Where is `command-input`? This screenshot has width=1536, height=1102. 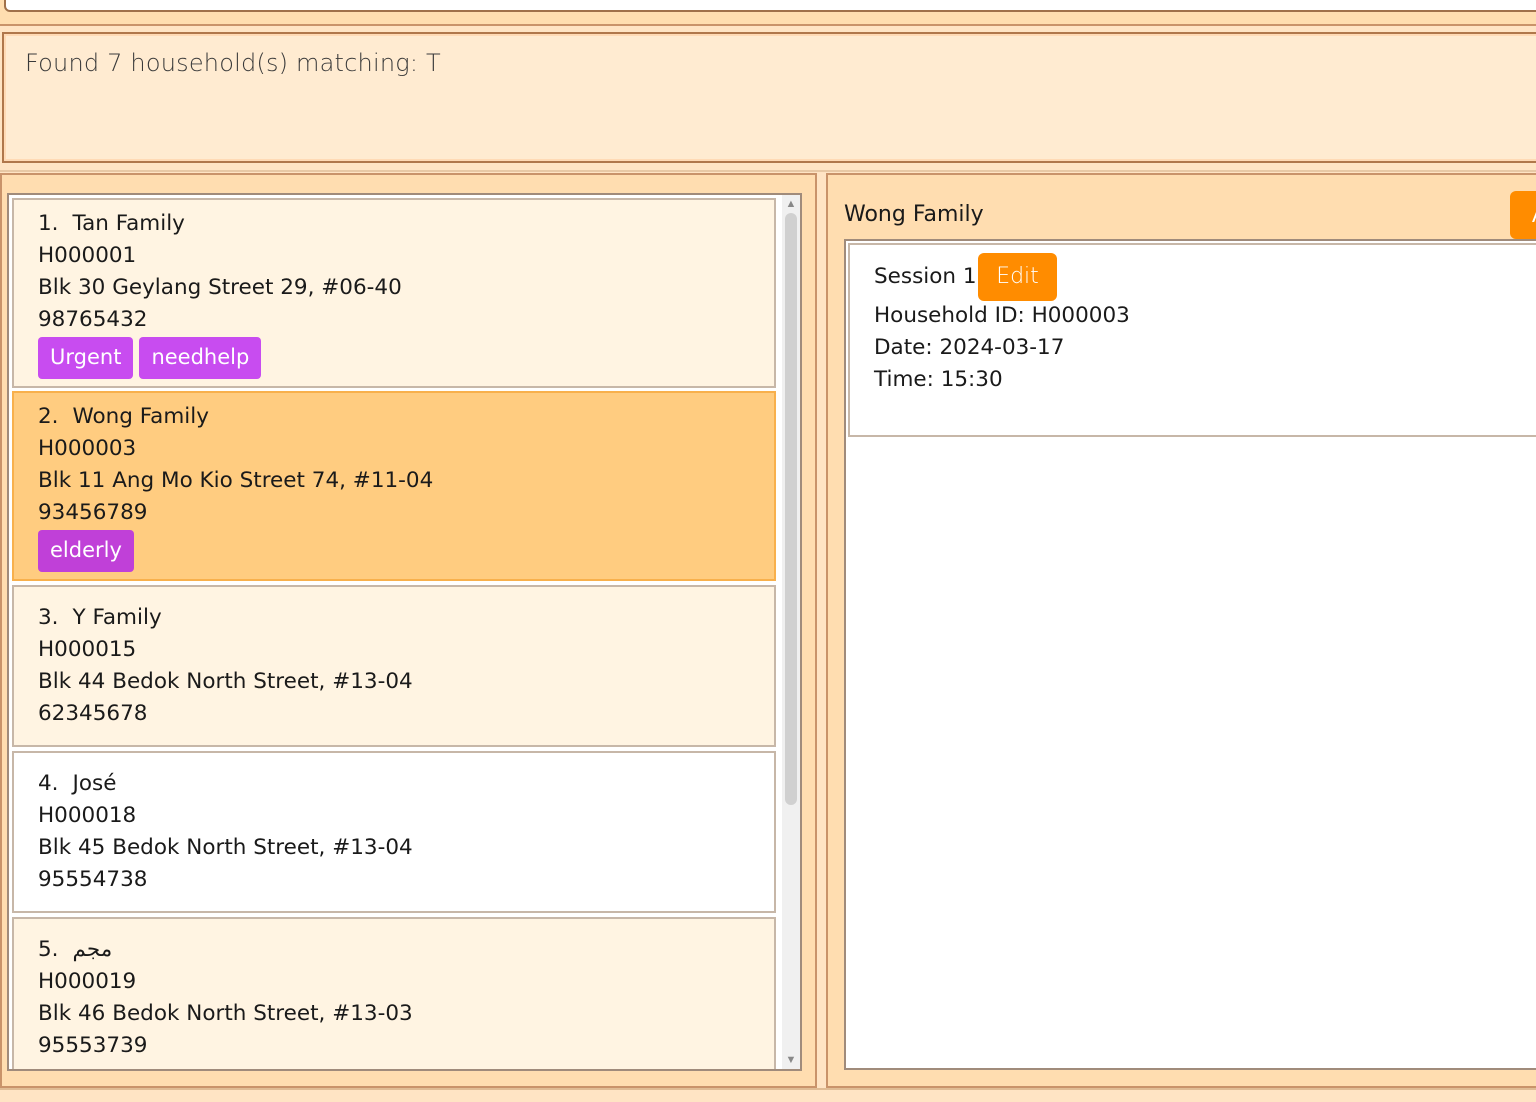 command-input is located at coordinates (770, 6).